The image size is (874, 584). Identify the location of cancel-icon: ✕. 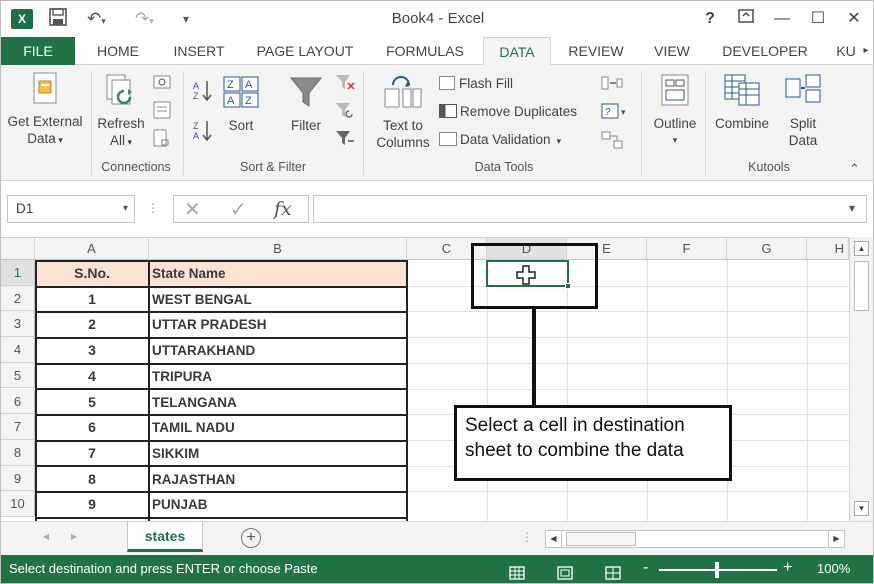
(192, 209).